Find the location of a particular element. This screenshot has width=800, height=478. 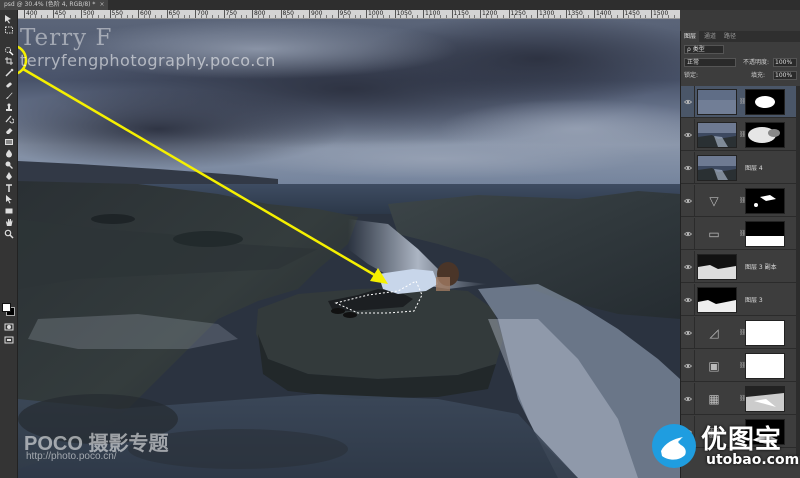

fill-field: 100% is located at coordinates (785, 75).